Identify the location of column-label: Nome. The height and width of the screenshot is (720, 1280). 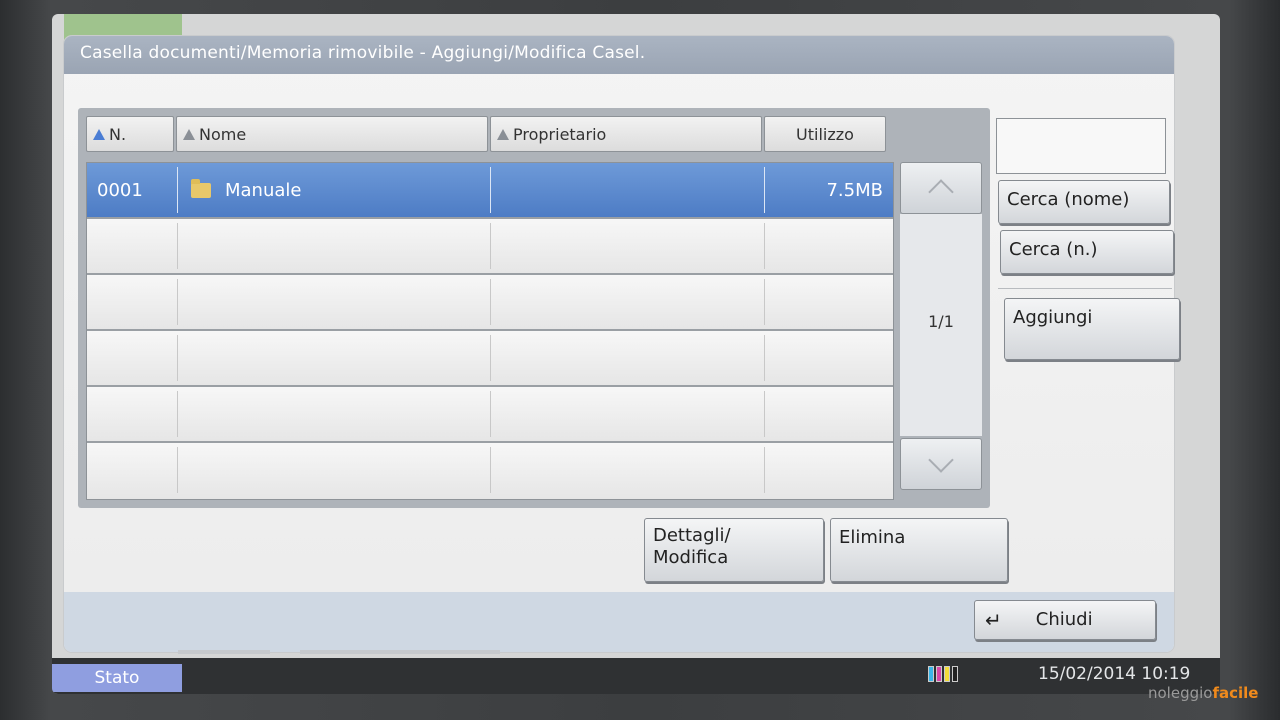
(223, 134).